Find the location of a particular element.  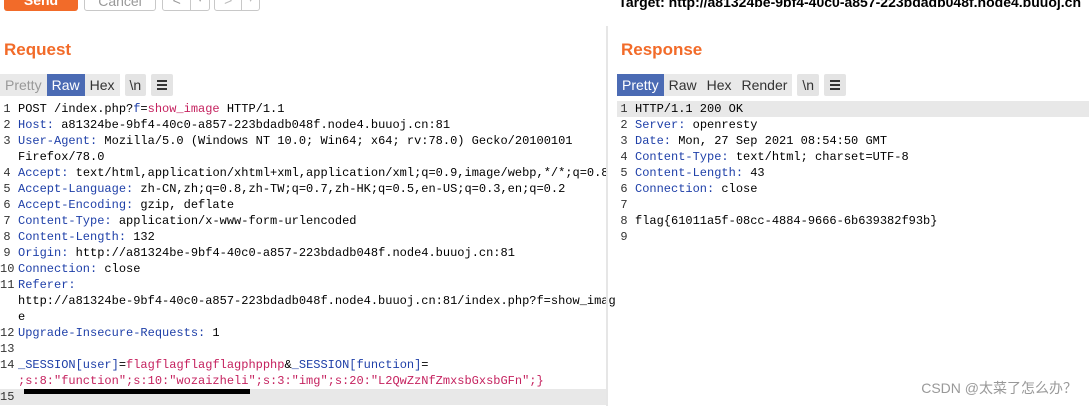

line-text: Content-Length: 43 is located at coordinates (700, 173).